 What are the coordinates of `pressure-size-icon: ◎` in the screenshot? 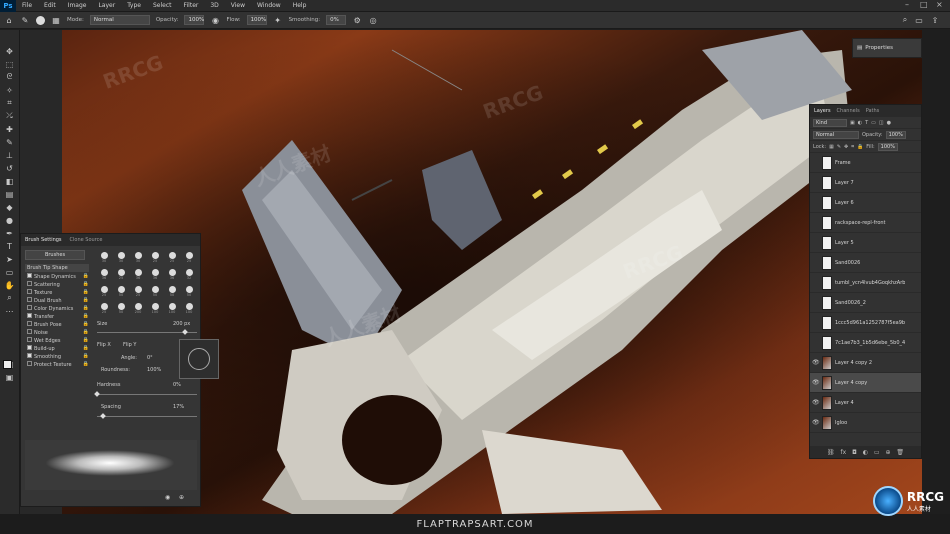 It's located at (373, 20).